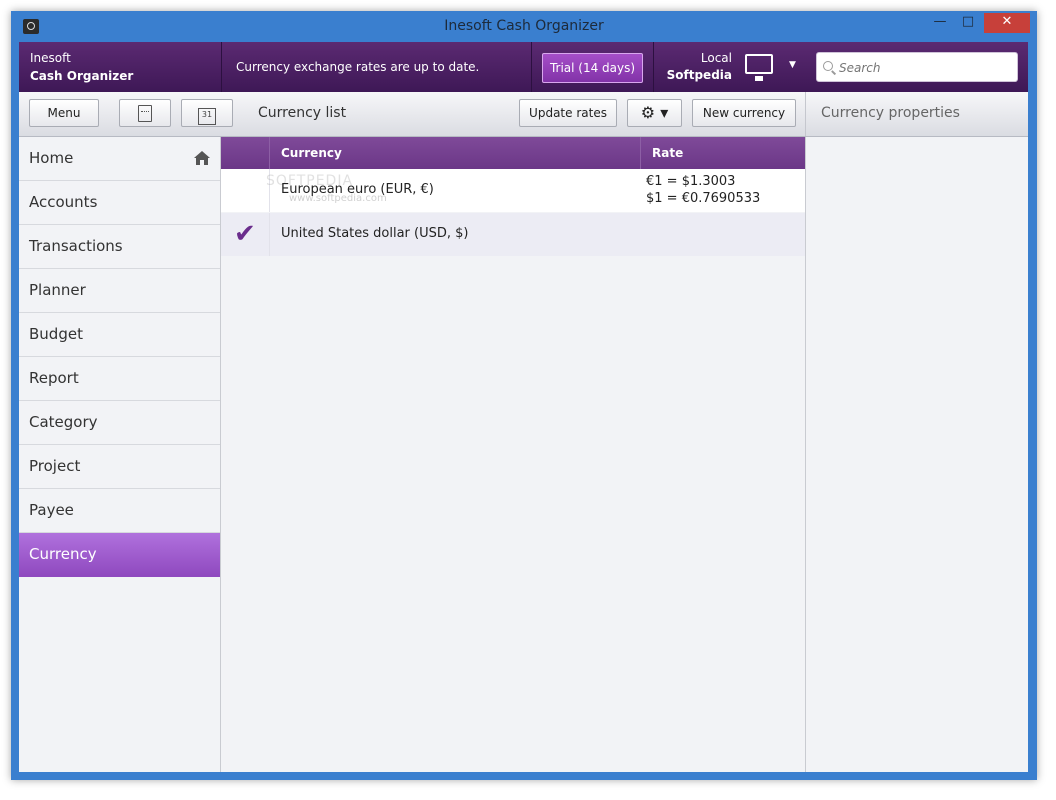 This screenshot has width=1056, height=800. What do you see at coordinates (890, 113) in the screenshot?
I see `properties-title: Currency properties` at bounding box center [890, 113].